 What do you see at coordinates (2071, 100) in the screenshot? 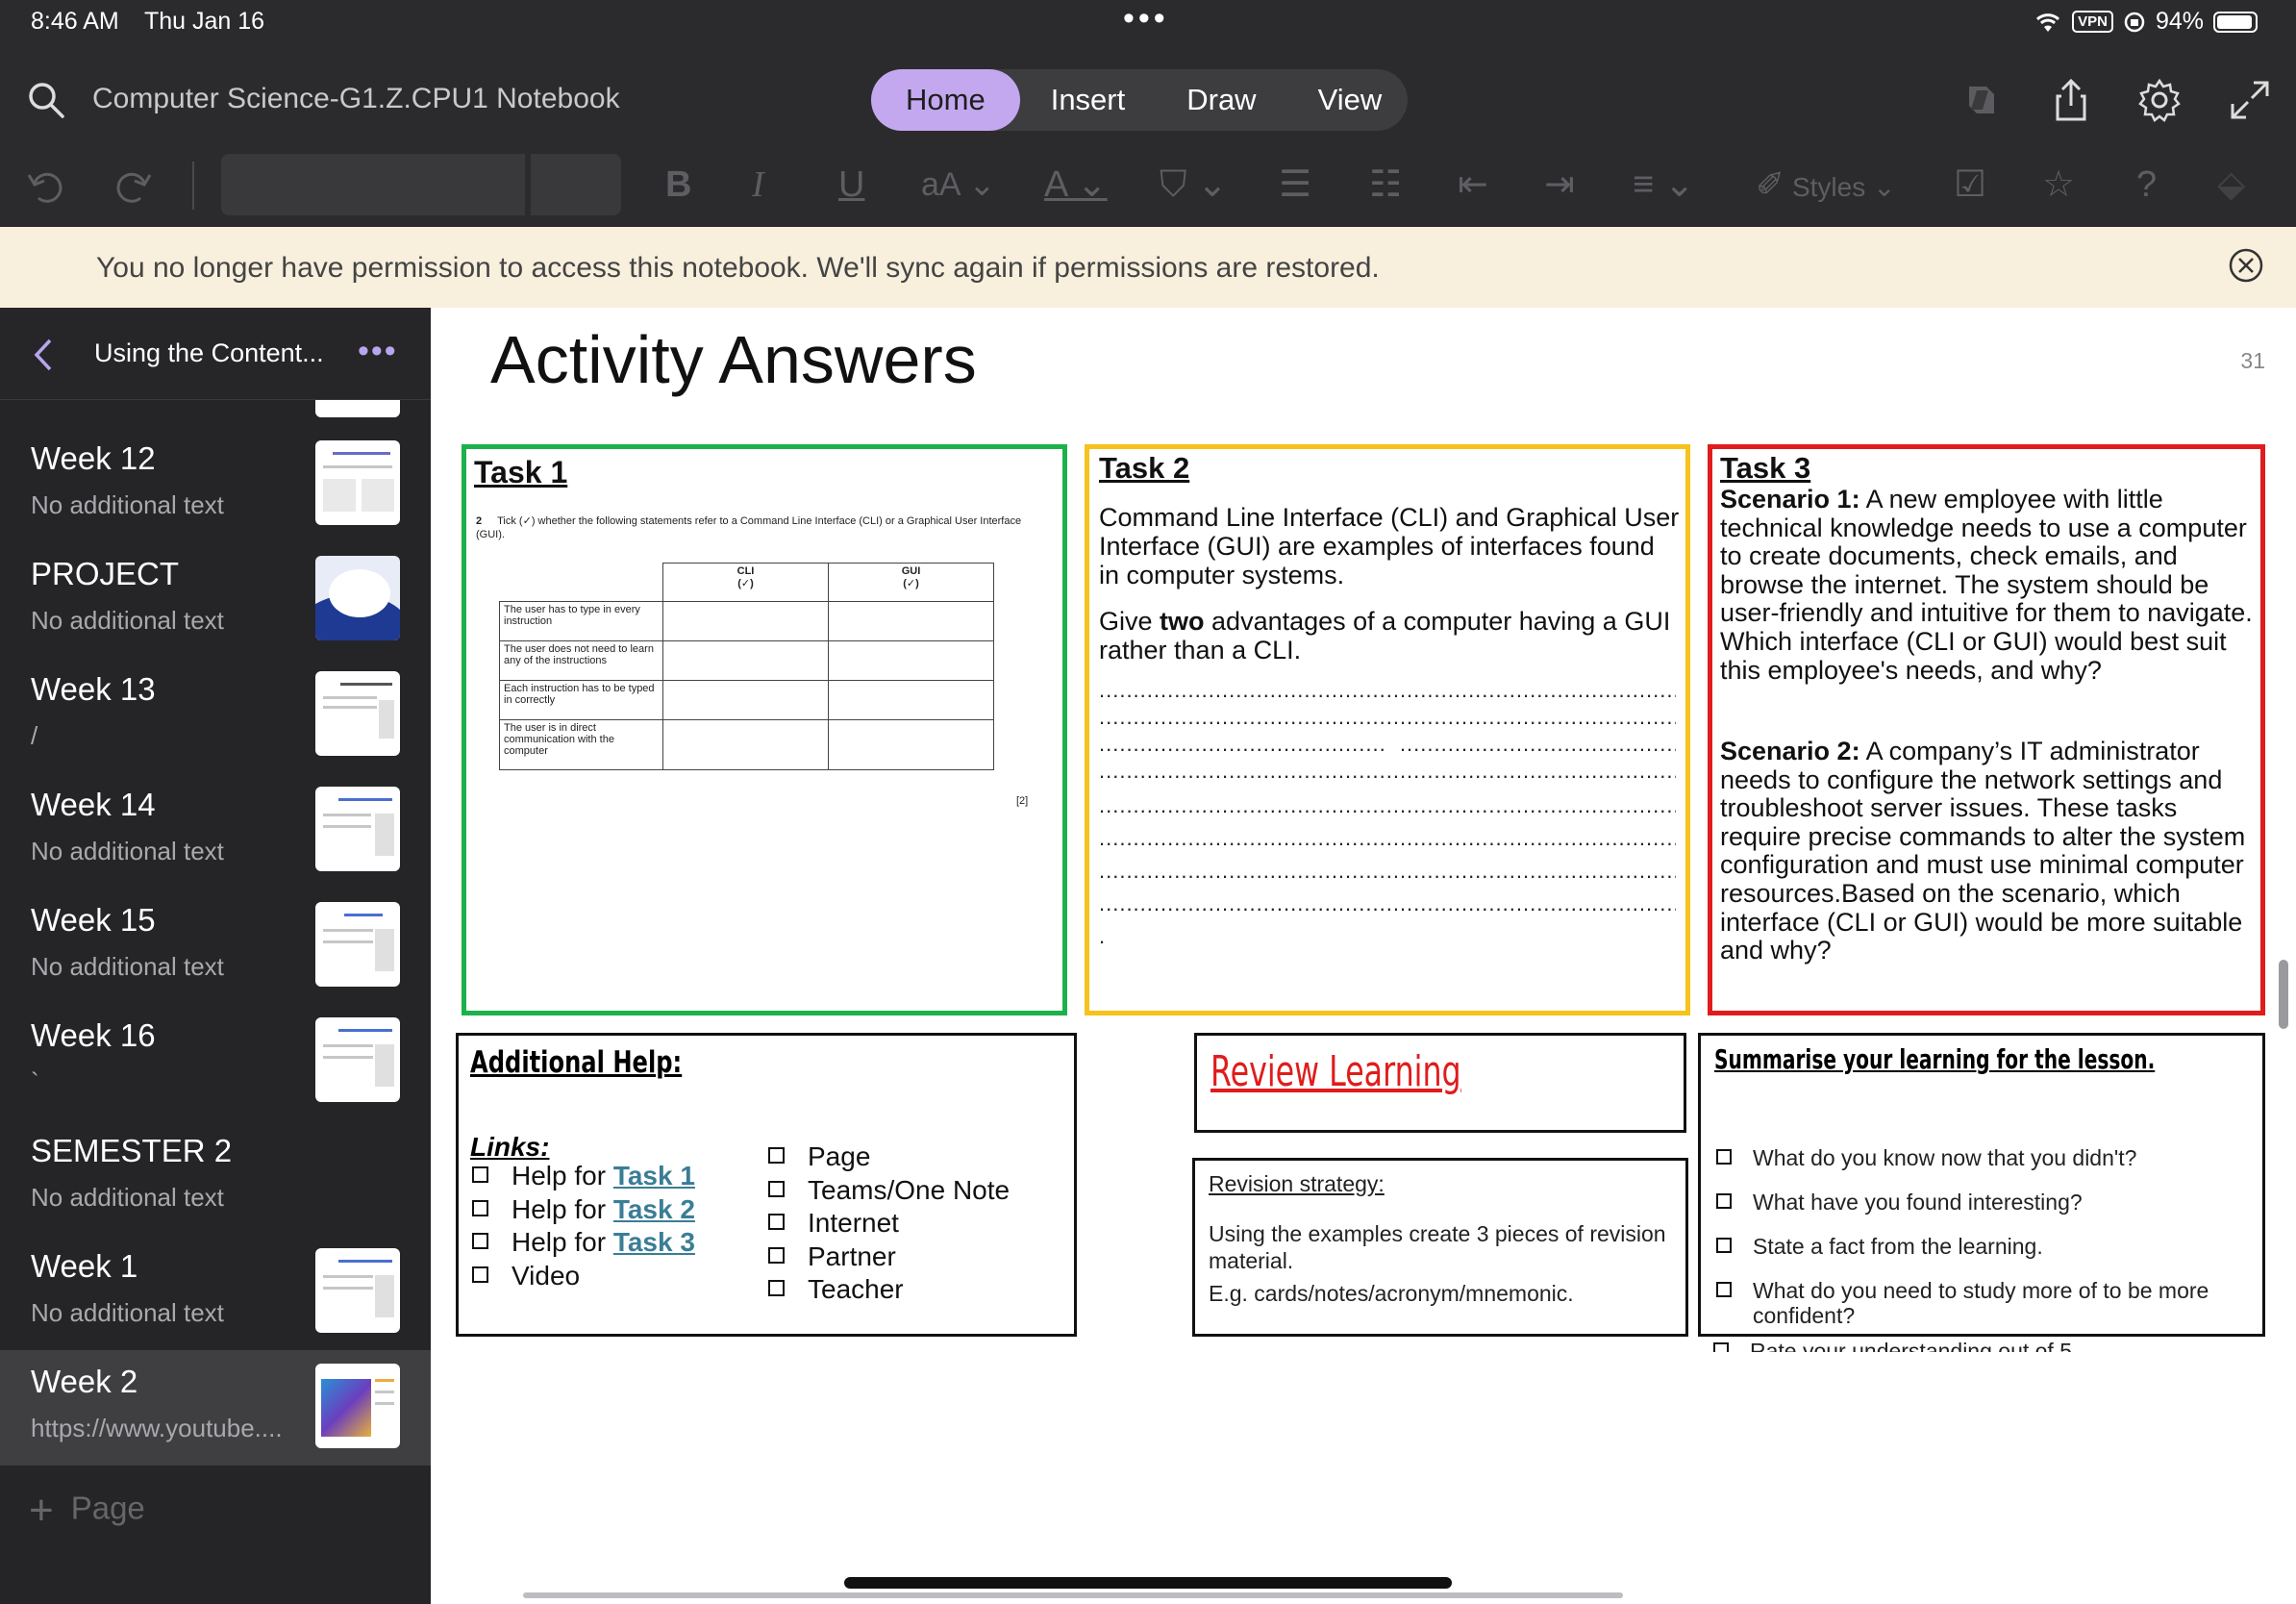
I see `share-icon` at bounding box center [2071, 100].